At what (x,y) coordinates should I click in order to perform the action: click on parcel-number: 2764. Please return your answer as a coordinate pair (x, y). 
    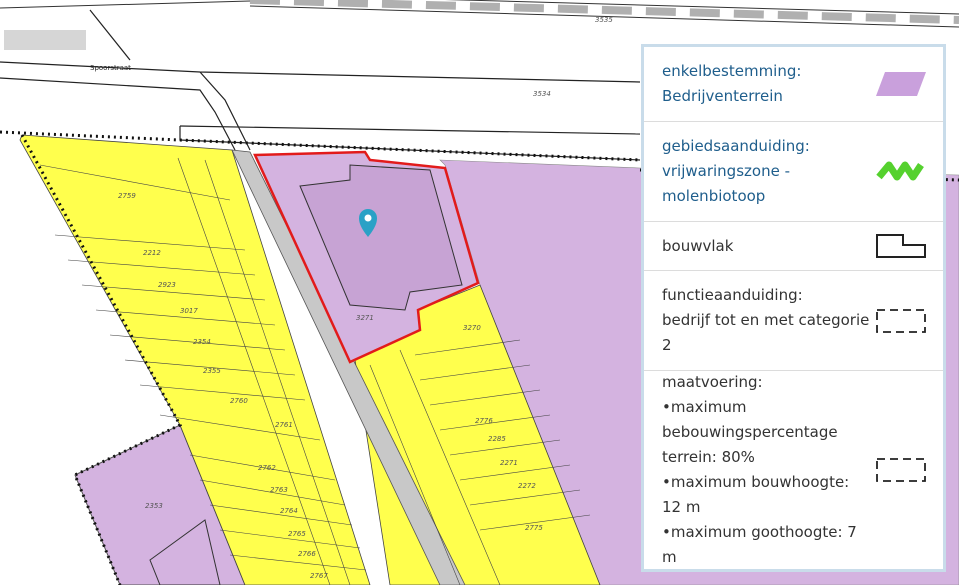
    Looking at the image, I should click on (289, 511).